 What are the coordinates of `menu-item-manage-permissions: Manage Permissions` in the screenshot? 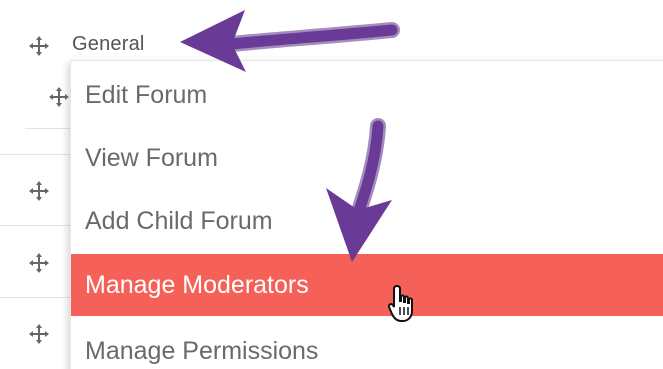 It's located at (367, 344).